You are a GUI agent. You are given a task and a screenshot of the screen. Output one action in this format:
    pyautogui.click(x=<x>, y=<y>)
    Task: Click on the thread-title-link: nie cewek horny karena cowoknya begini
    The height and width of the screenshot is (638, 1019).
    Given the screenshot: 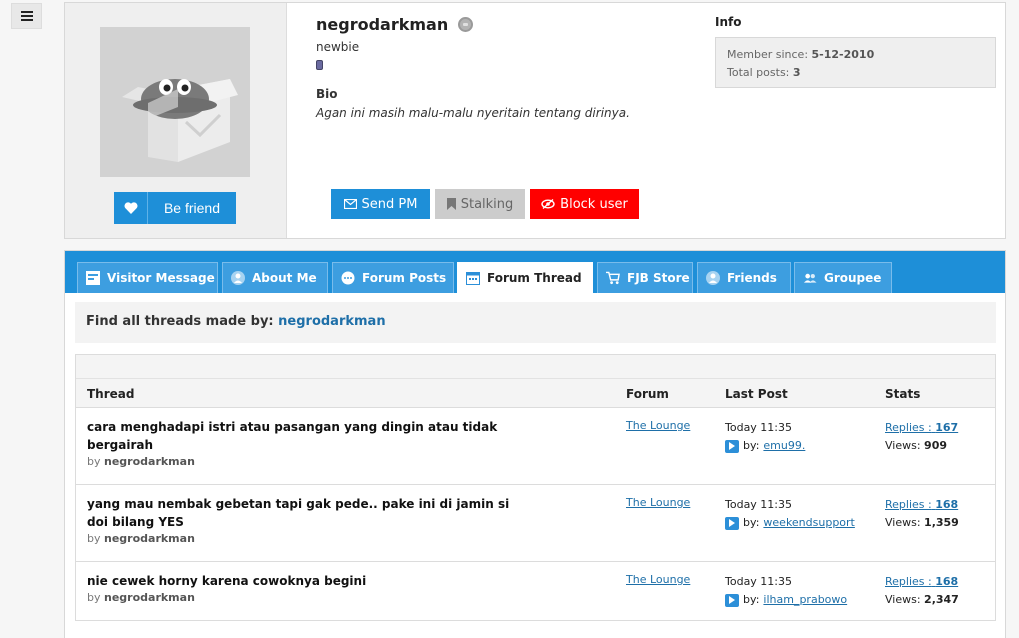 What is the action you would take?
    pyautogui.click(x=302, y=581)
    